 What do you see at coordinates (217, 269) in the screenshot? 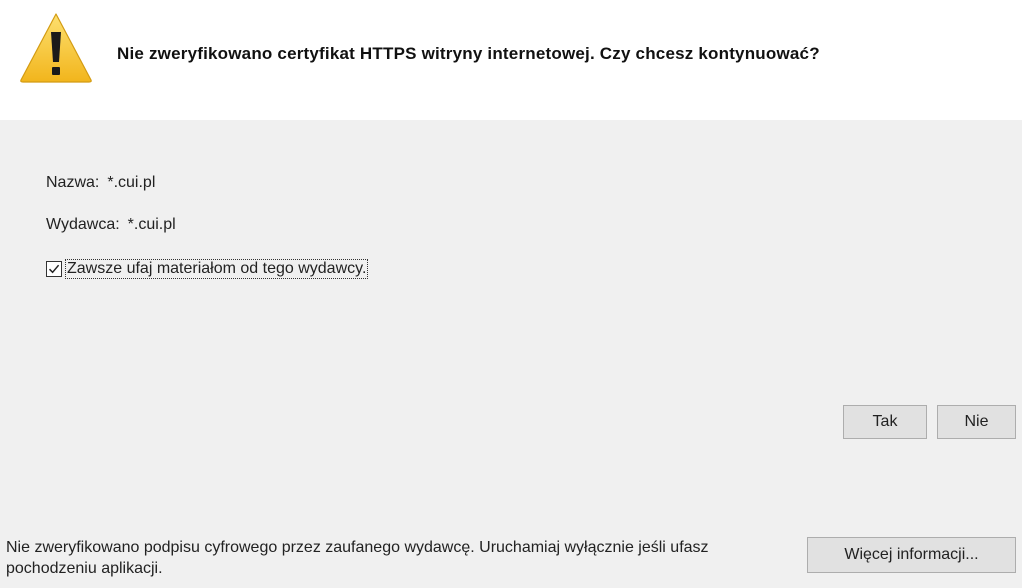
I see `trust-publisher-label: Zawsze ufaj materiałom od tego wydawcy.` at bounding box center [217, 269].